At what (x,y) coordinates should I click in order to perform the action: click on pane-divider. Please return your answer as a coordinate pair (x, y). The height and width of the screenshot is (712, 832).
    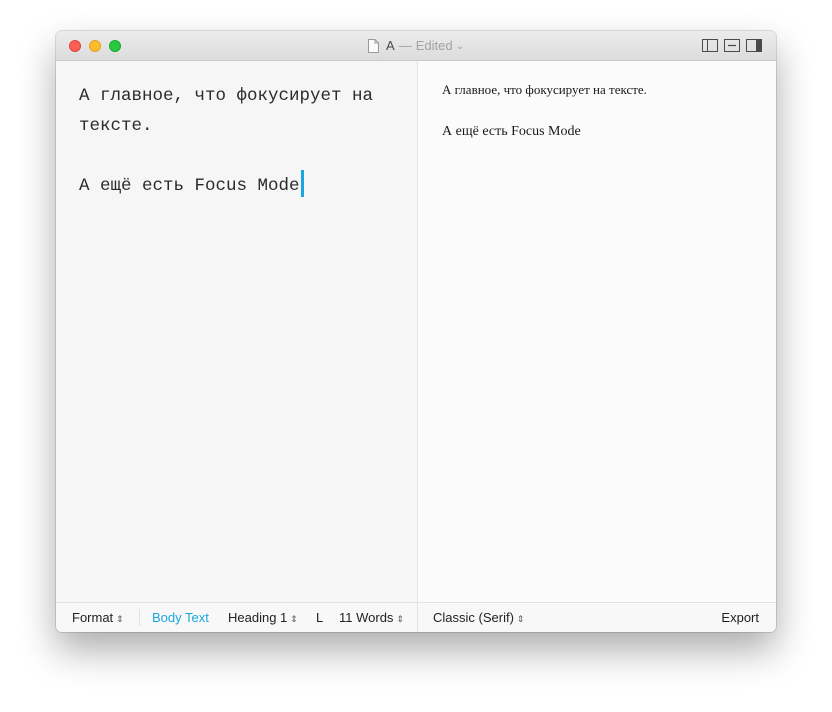
    Looking at the image, I should click on (417, 617).